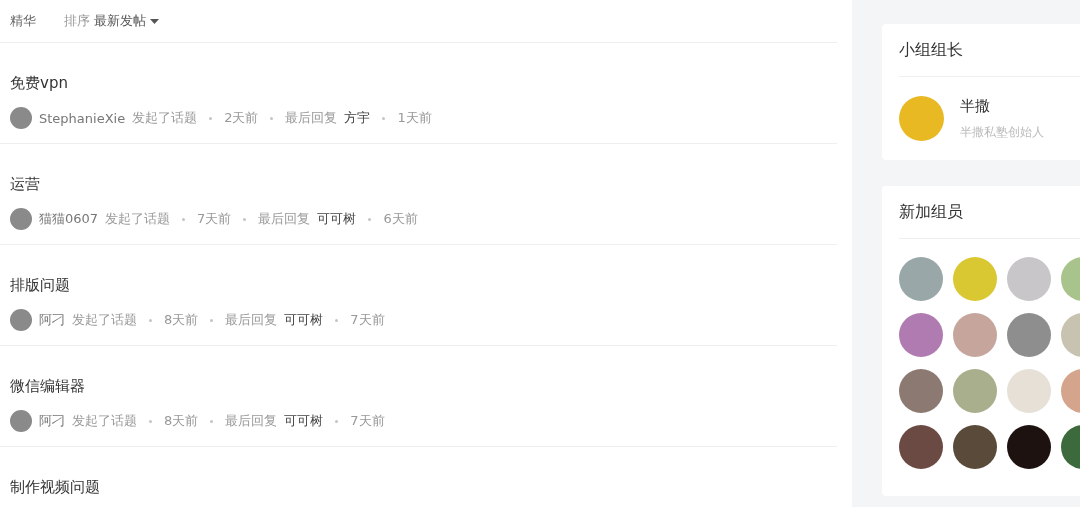 This screenshot has width=1080, height=507. I want to click on topic-title: 排版问题, so click(40, 285).